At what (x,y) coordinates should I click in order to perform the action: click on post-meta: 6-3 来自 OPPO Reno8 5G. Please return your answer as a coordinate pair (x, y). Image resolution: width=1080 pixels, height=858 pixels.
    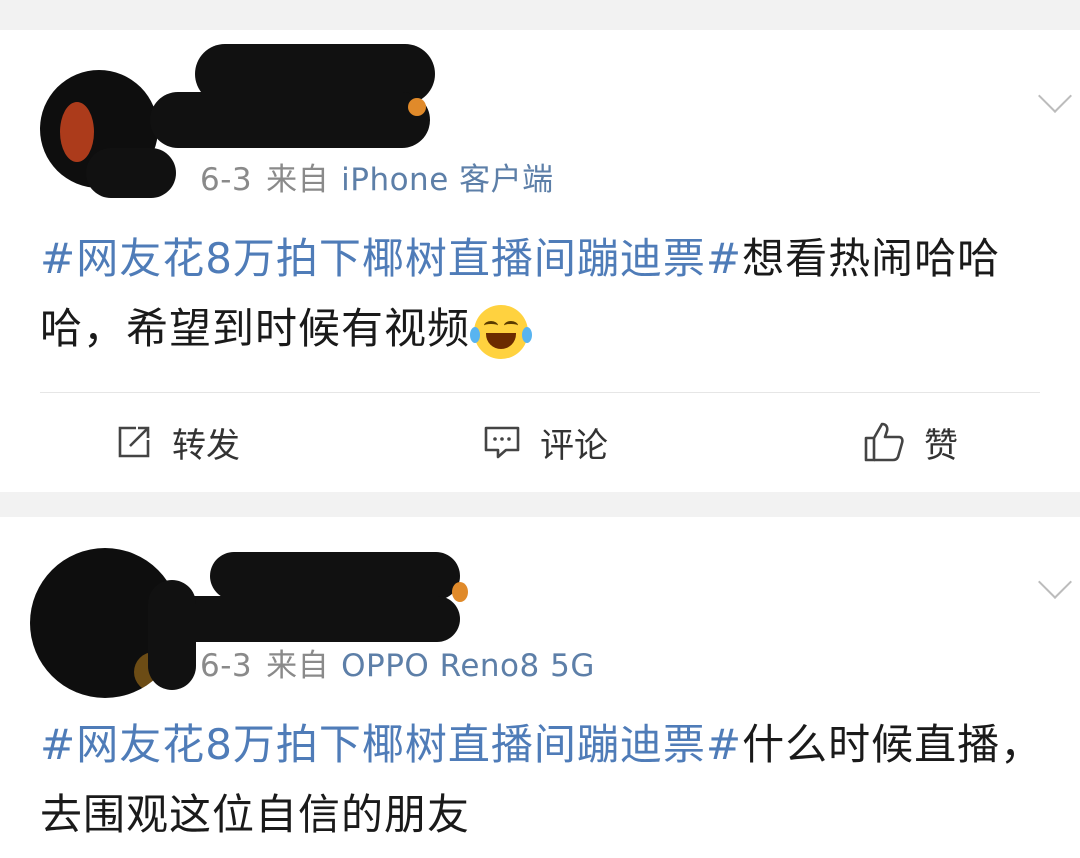
    Looking at the image, I should click on (397, 662).